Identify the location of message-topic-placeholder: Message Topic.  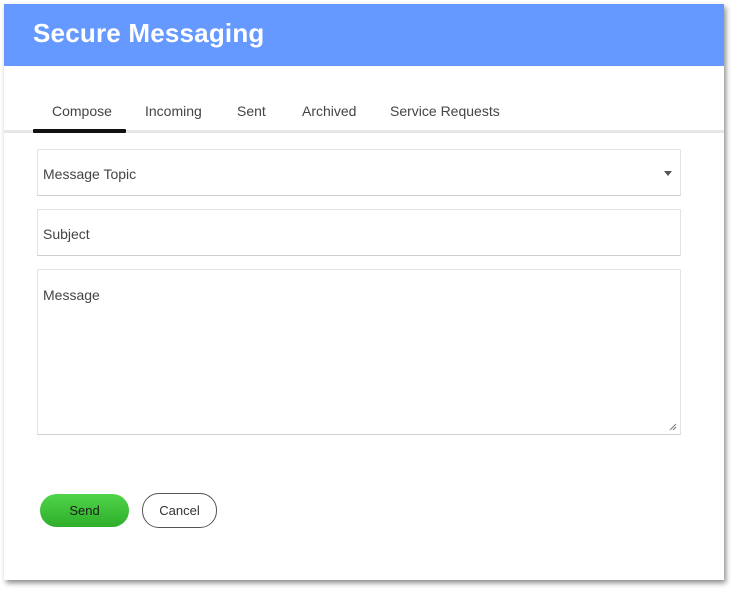
(90, 174).